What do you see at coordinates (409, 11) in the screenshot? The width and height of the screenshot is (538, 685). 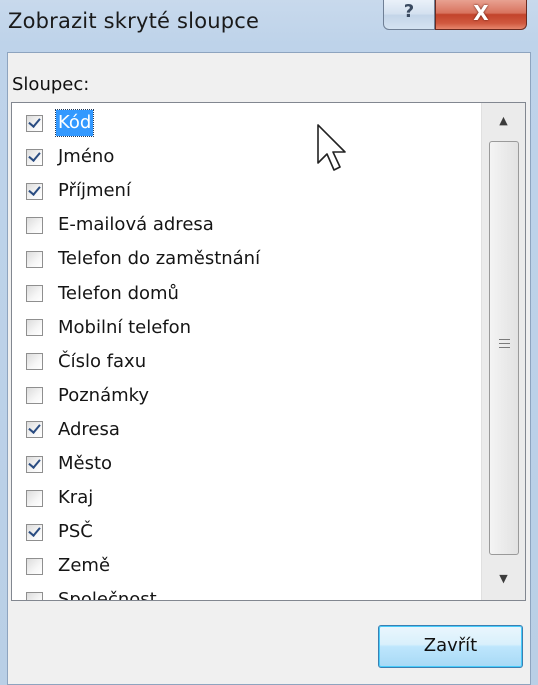 I see `help-icon: ?` at bounding box center [409, 11].